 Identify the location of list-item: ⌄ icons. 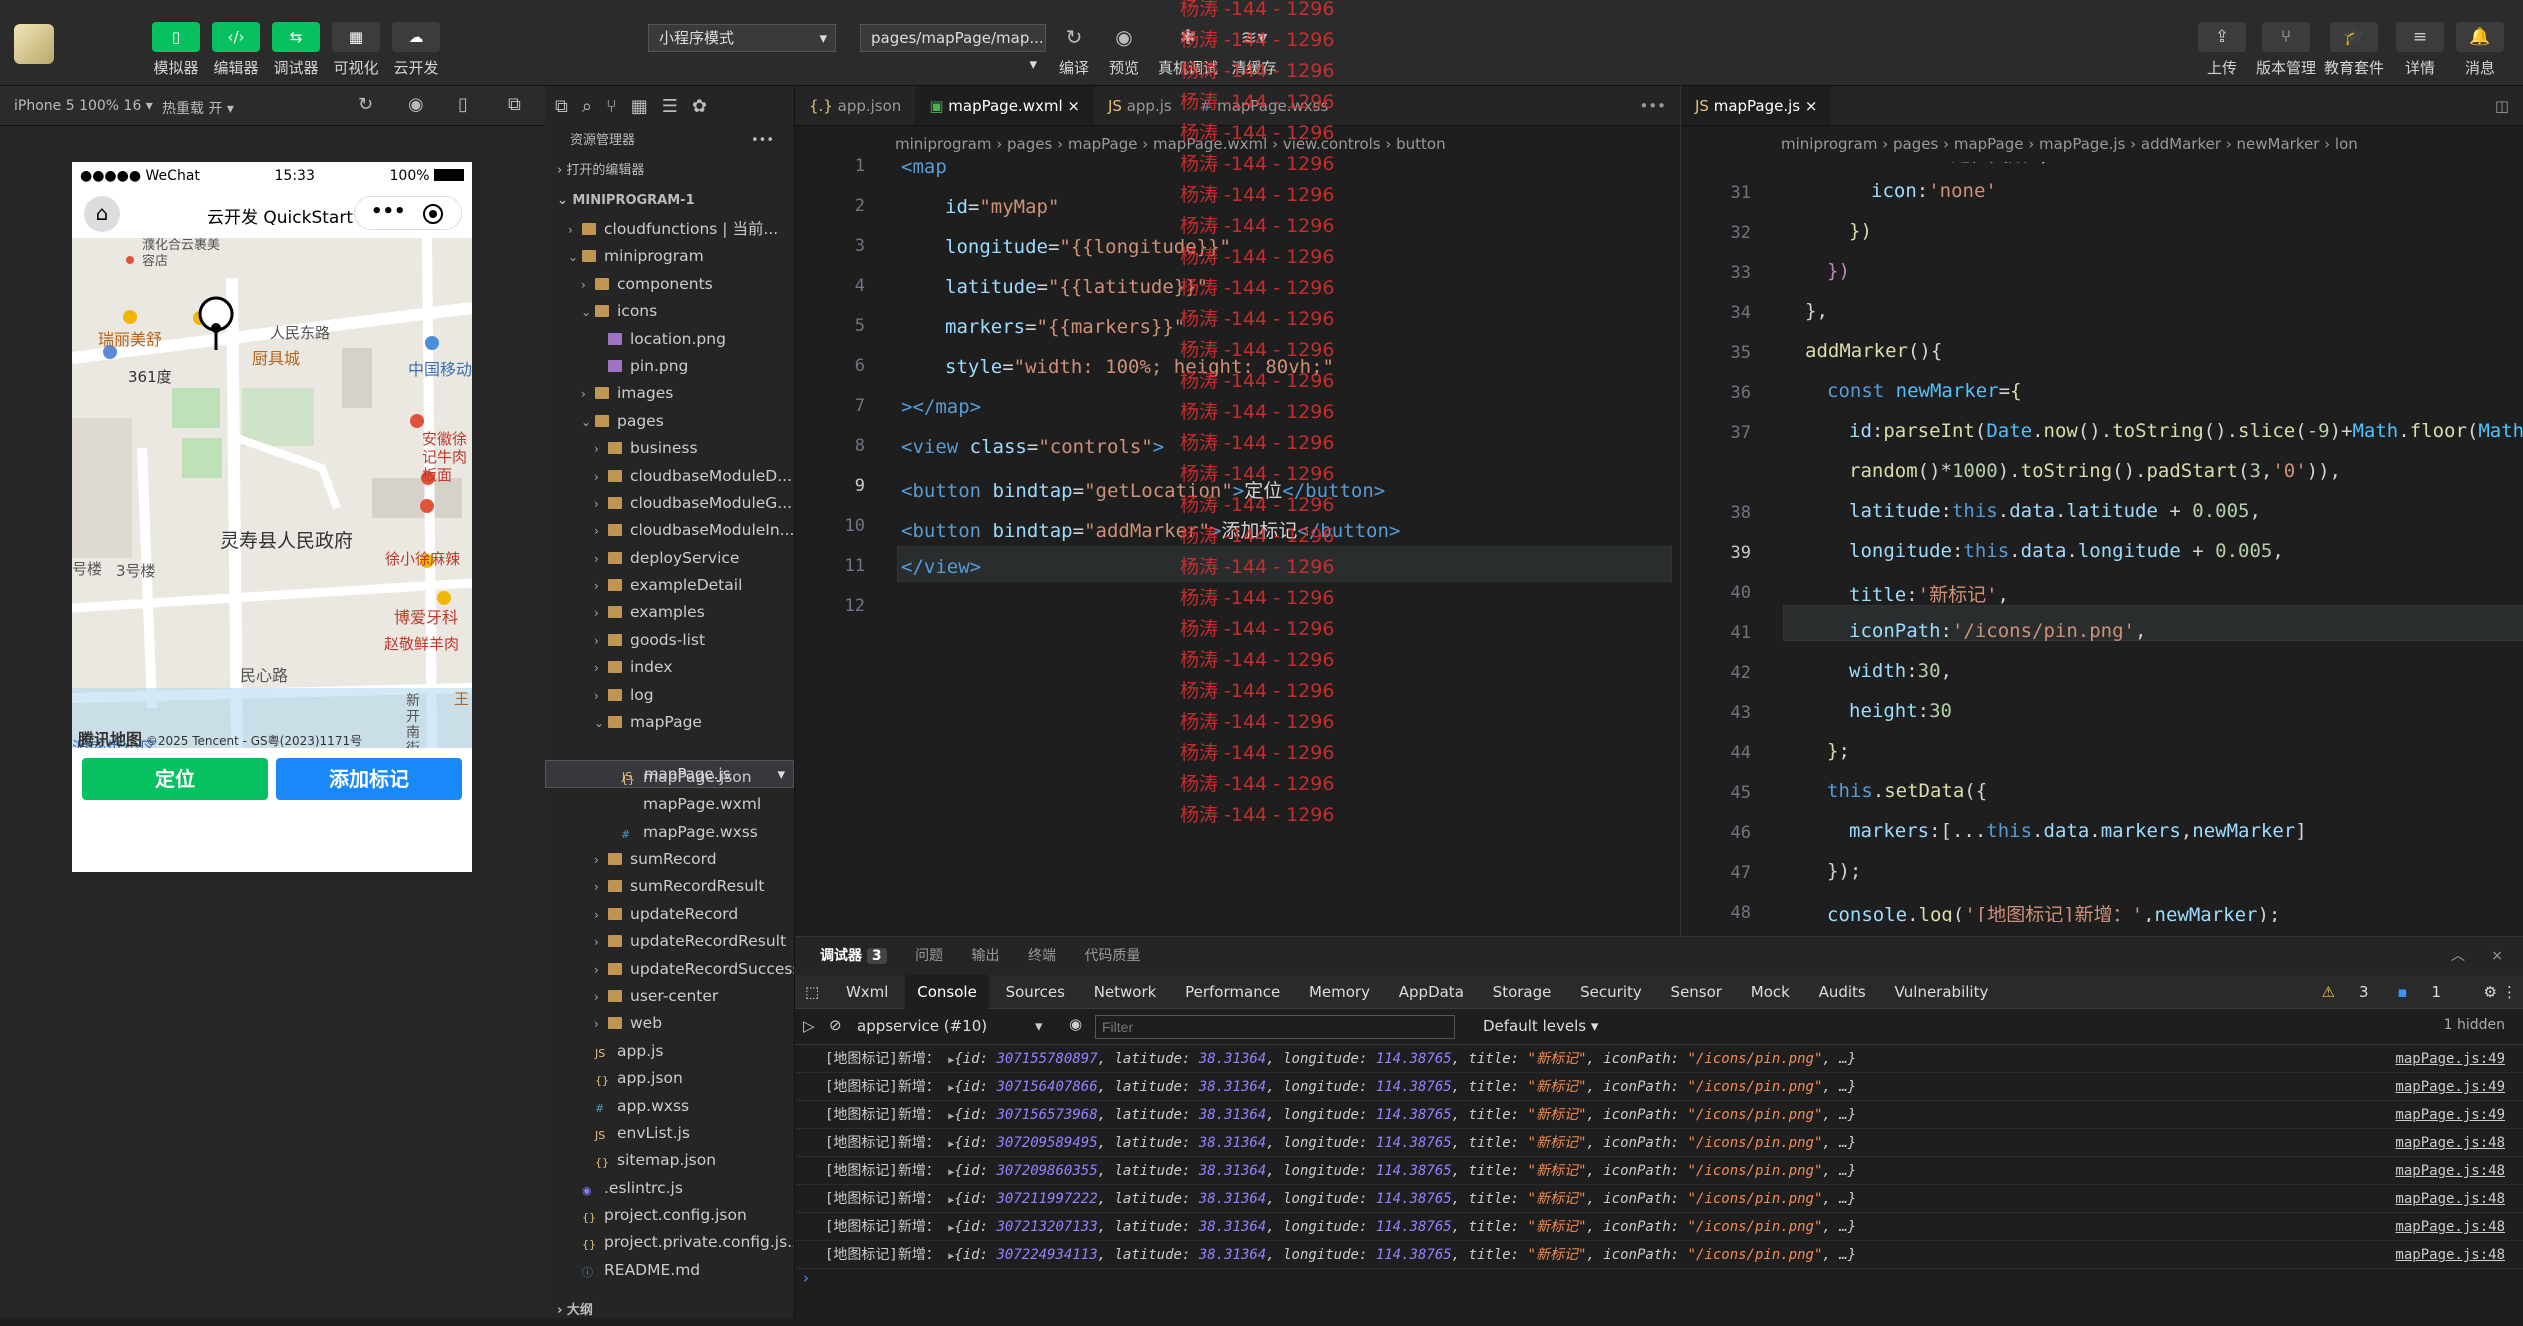
(669, 311).